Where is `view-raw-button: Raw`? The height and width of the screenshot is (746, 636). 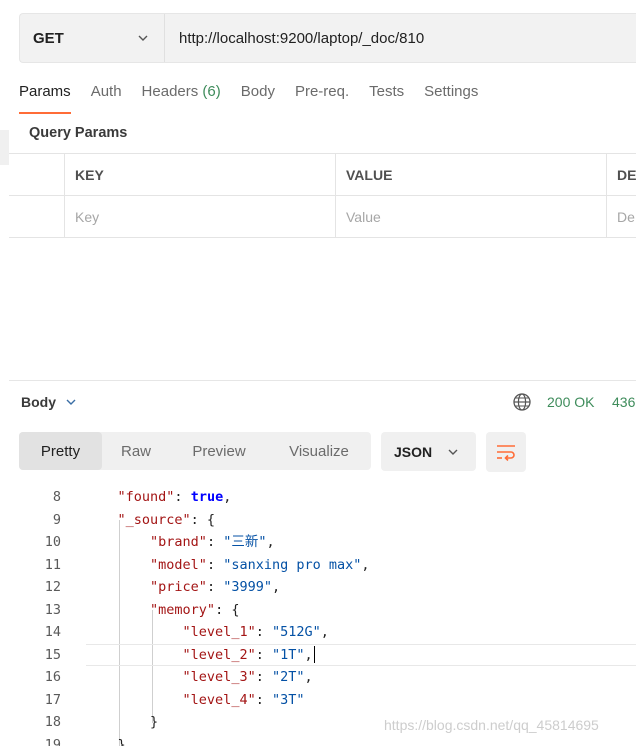
view-raw-button: Raw is located at coordinates (136, 451).